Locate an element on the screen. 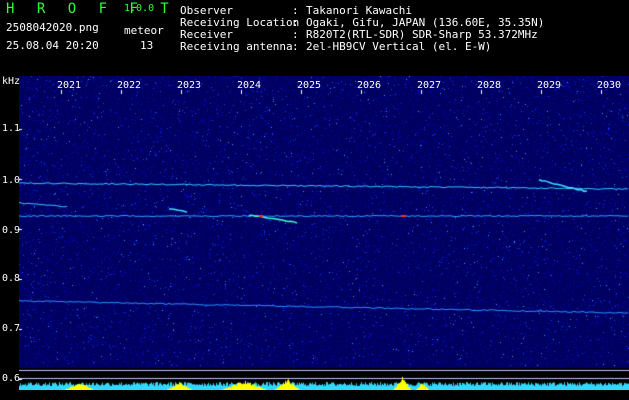 Image resolution: width=629 pixels, height=400 pixels. y-tick-label: 0.8 is located at coordinates (11, 278).